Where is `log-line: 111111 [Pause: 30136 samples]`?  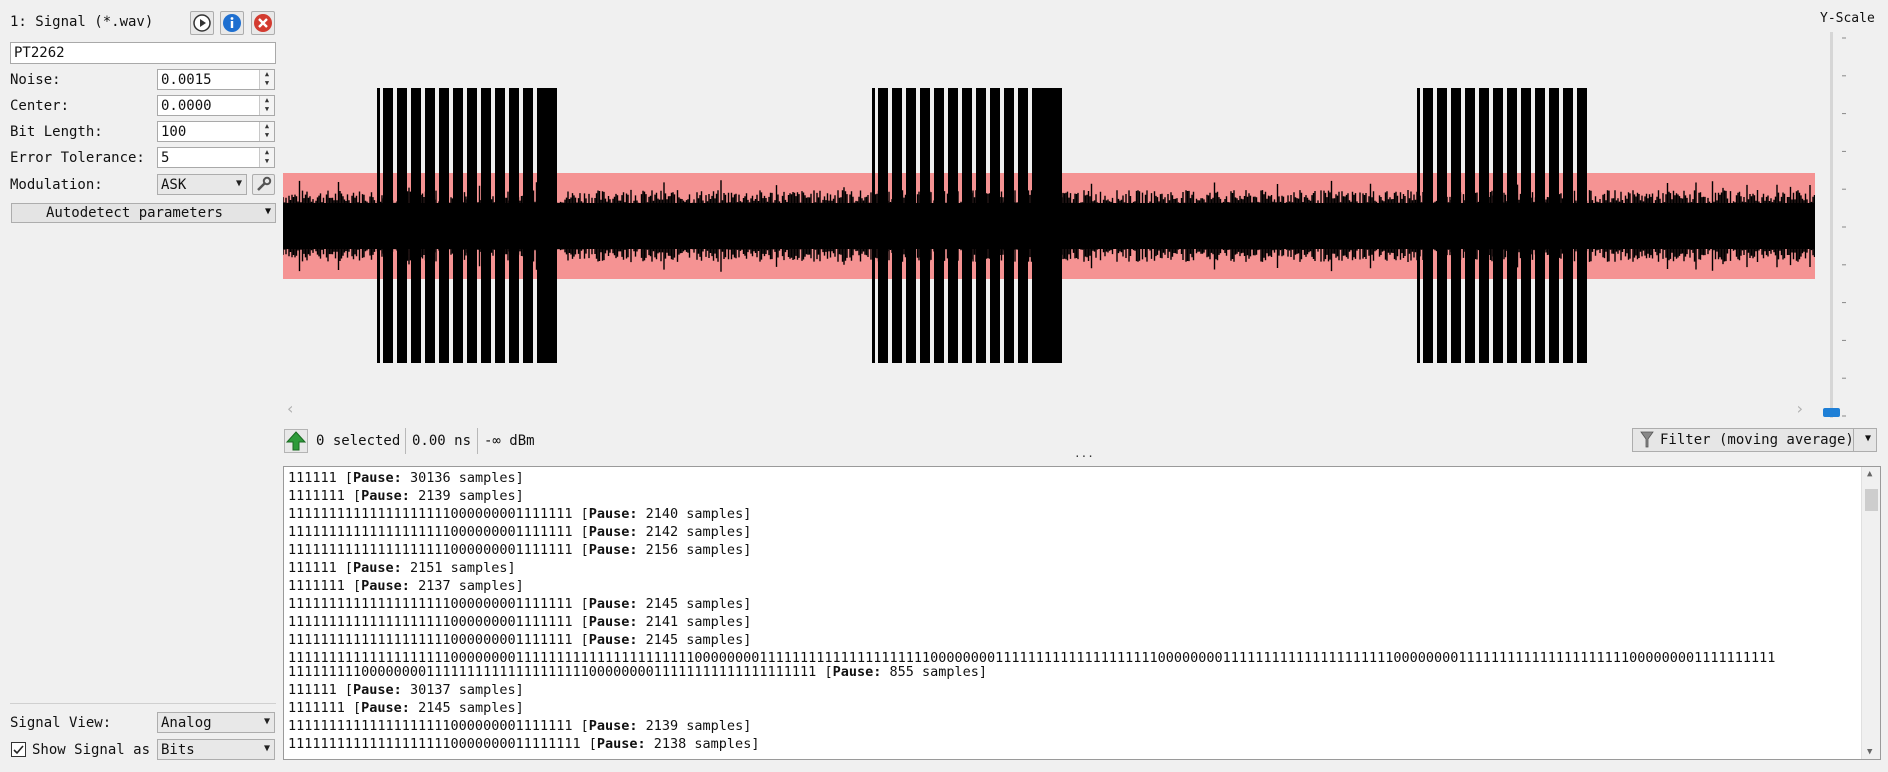
log-line: 111111 [Pause: 30136 samples] is located at coordinates (406, 478).